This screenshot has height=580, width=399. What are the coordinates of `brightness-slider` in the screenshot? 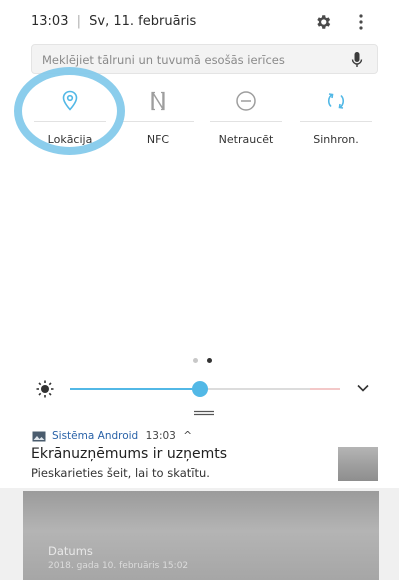 It's located at (205, 389).